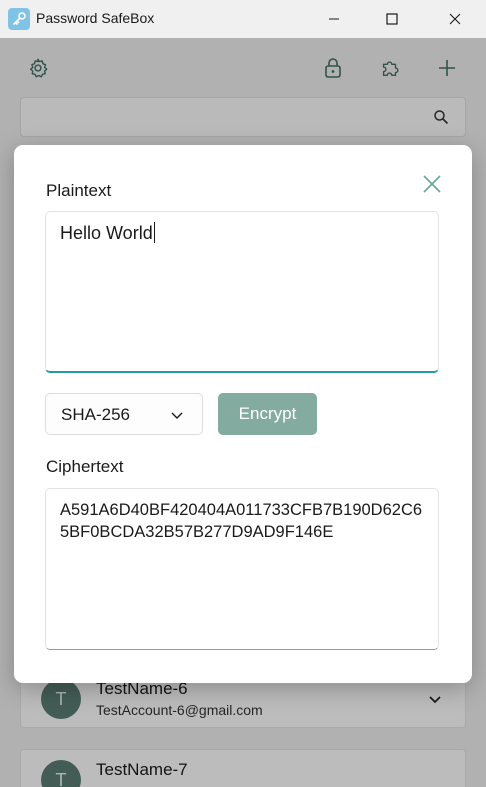  I want to click on window-title: Password SafeBox, so click(95, 18).